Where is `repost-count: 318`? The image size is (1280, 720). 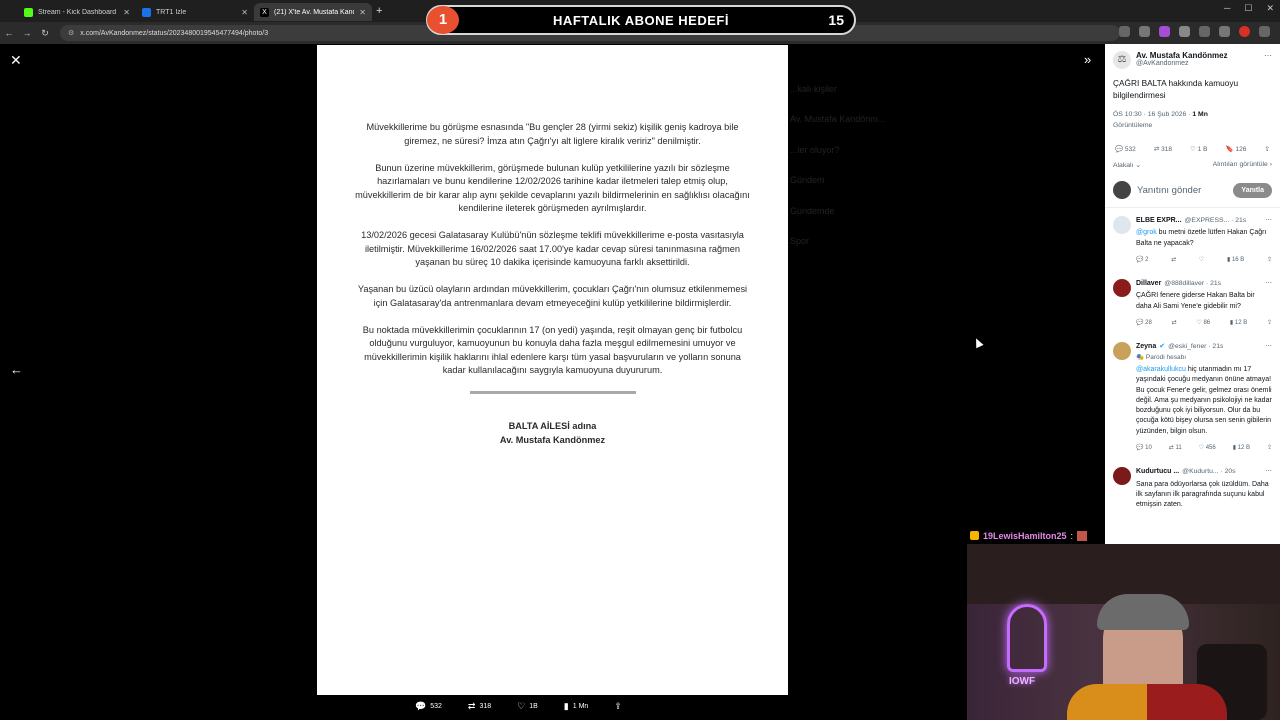
repost-count: 318 is located at coordinates (1166, 149).